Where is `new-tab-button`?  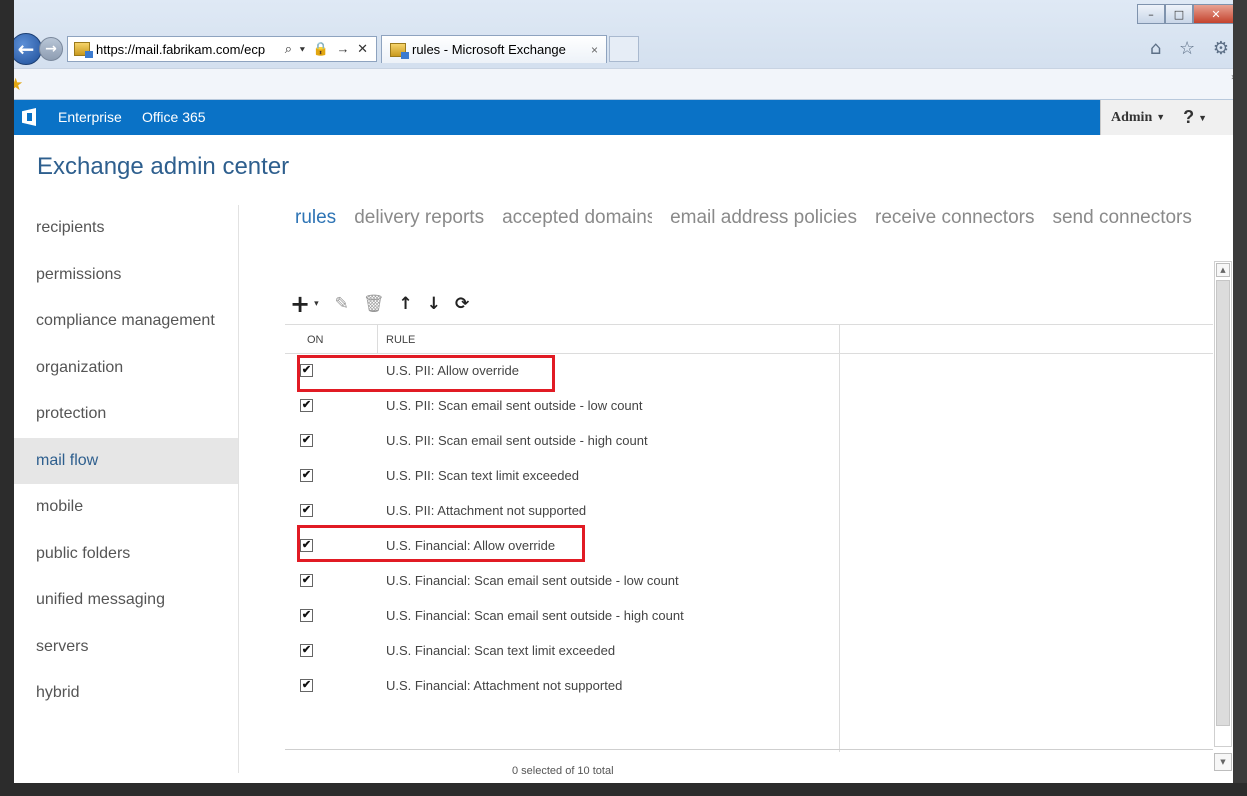
new-tab-button is located at coordinates (624, 49).